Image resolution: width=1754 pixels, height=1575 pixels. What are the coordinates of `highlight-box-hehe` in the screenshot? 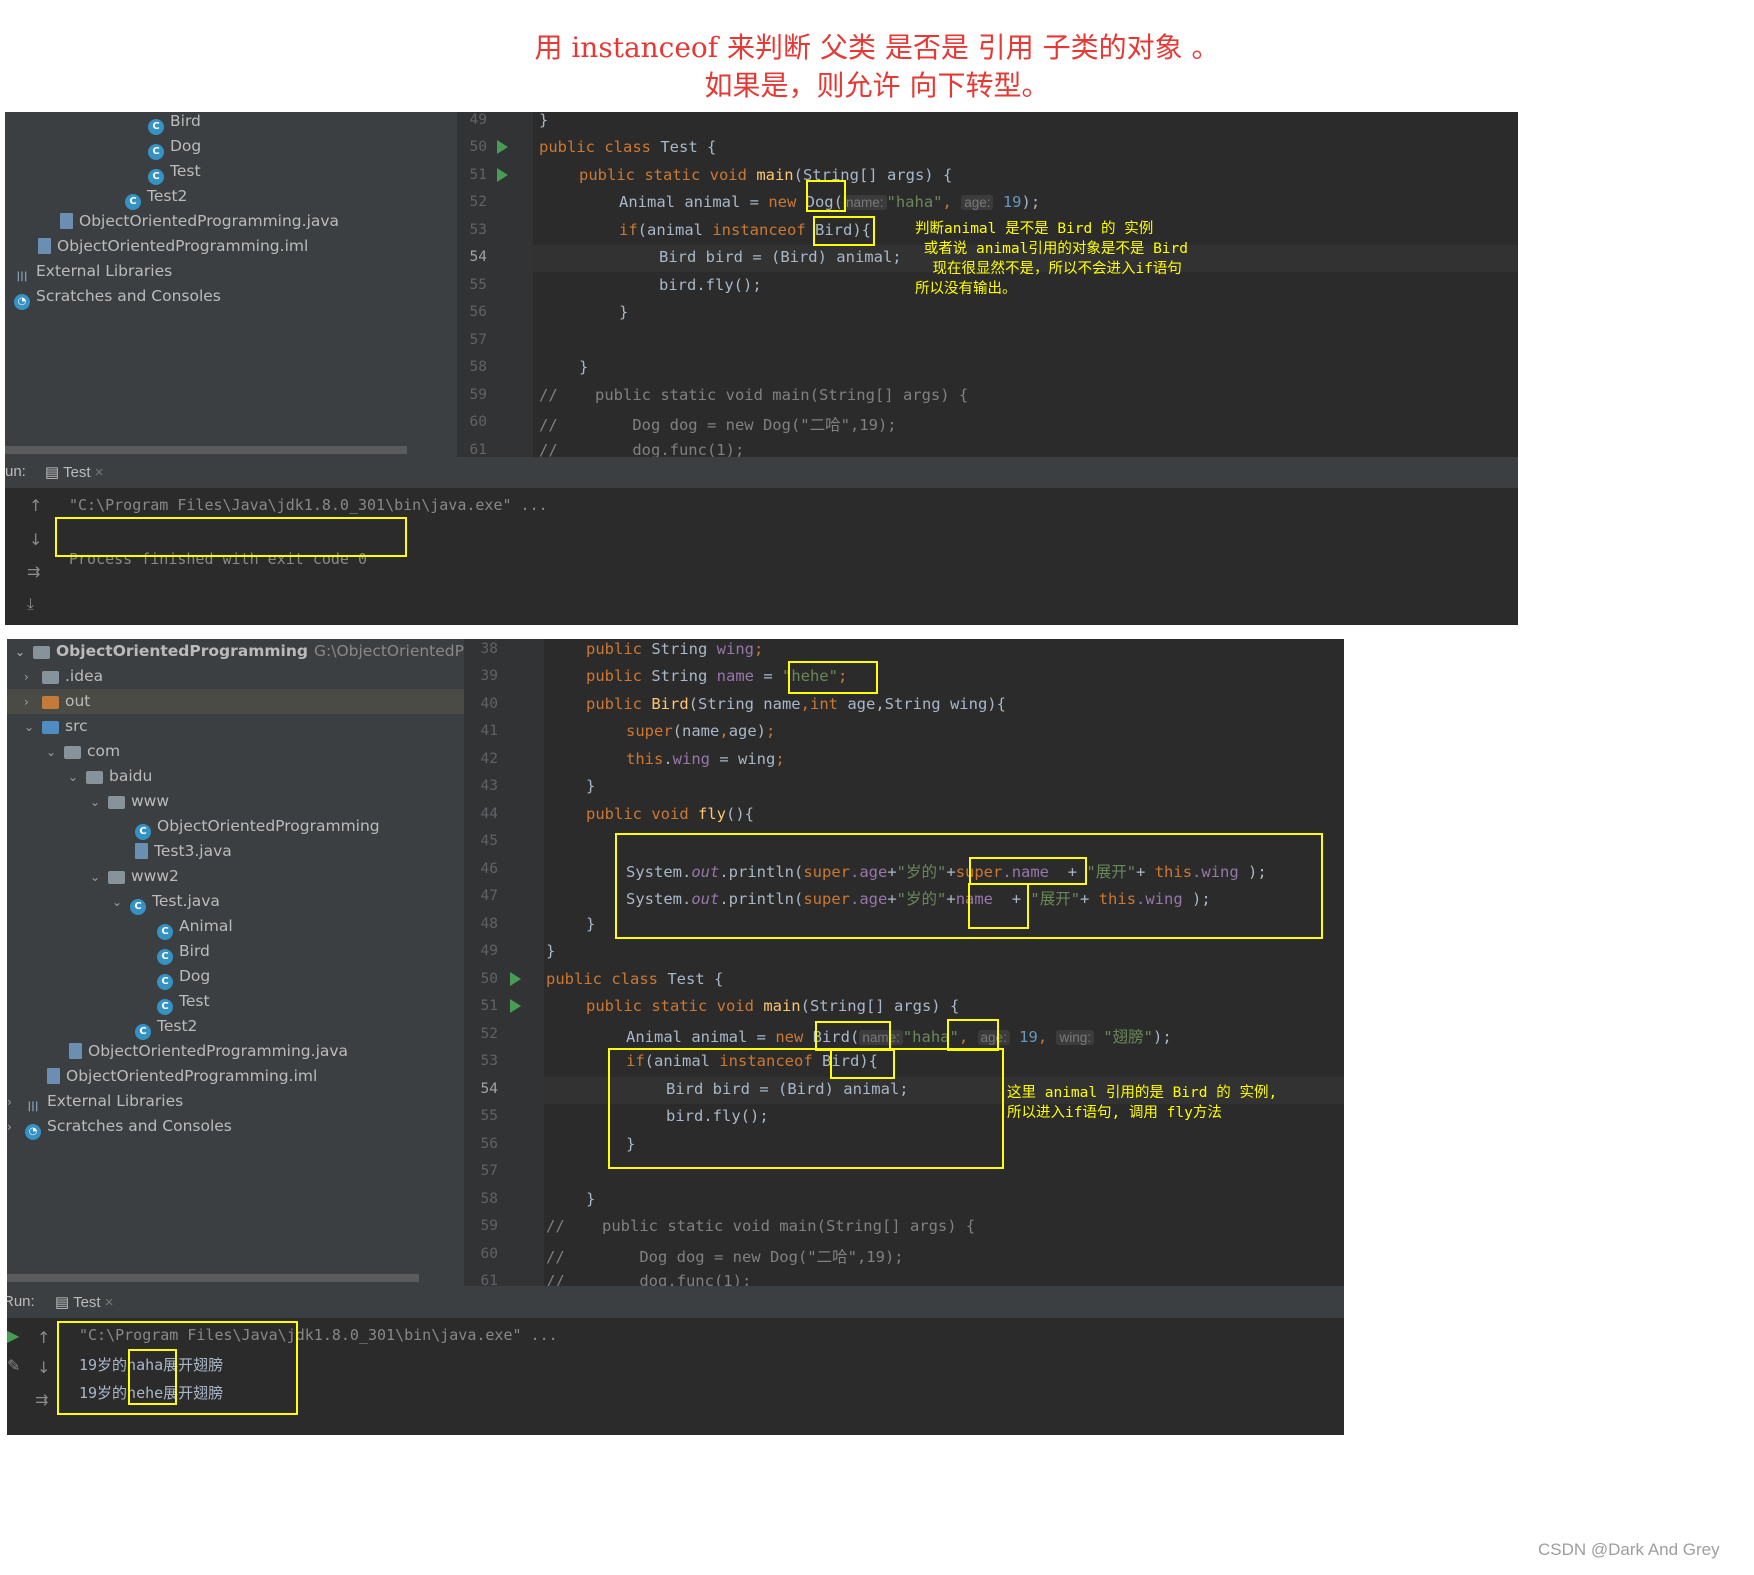 It's located at (833, 677).